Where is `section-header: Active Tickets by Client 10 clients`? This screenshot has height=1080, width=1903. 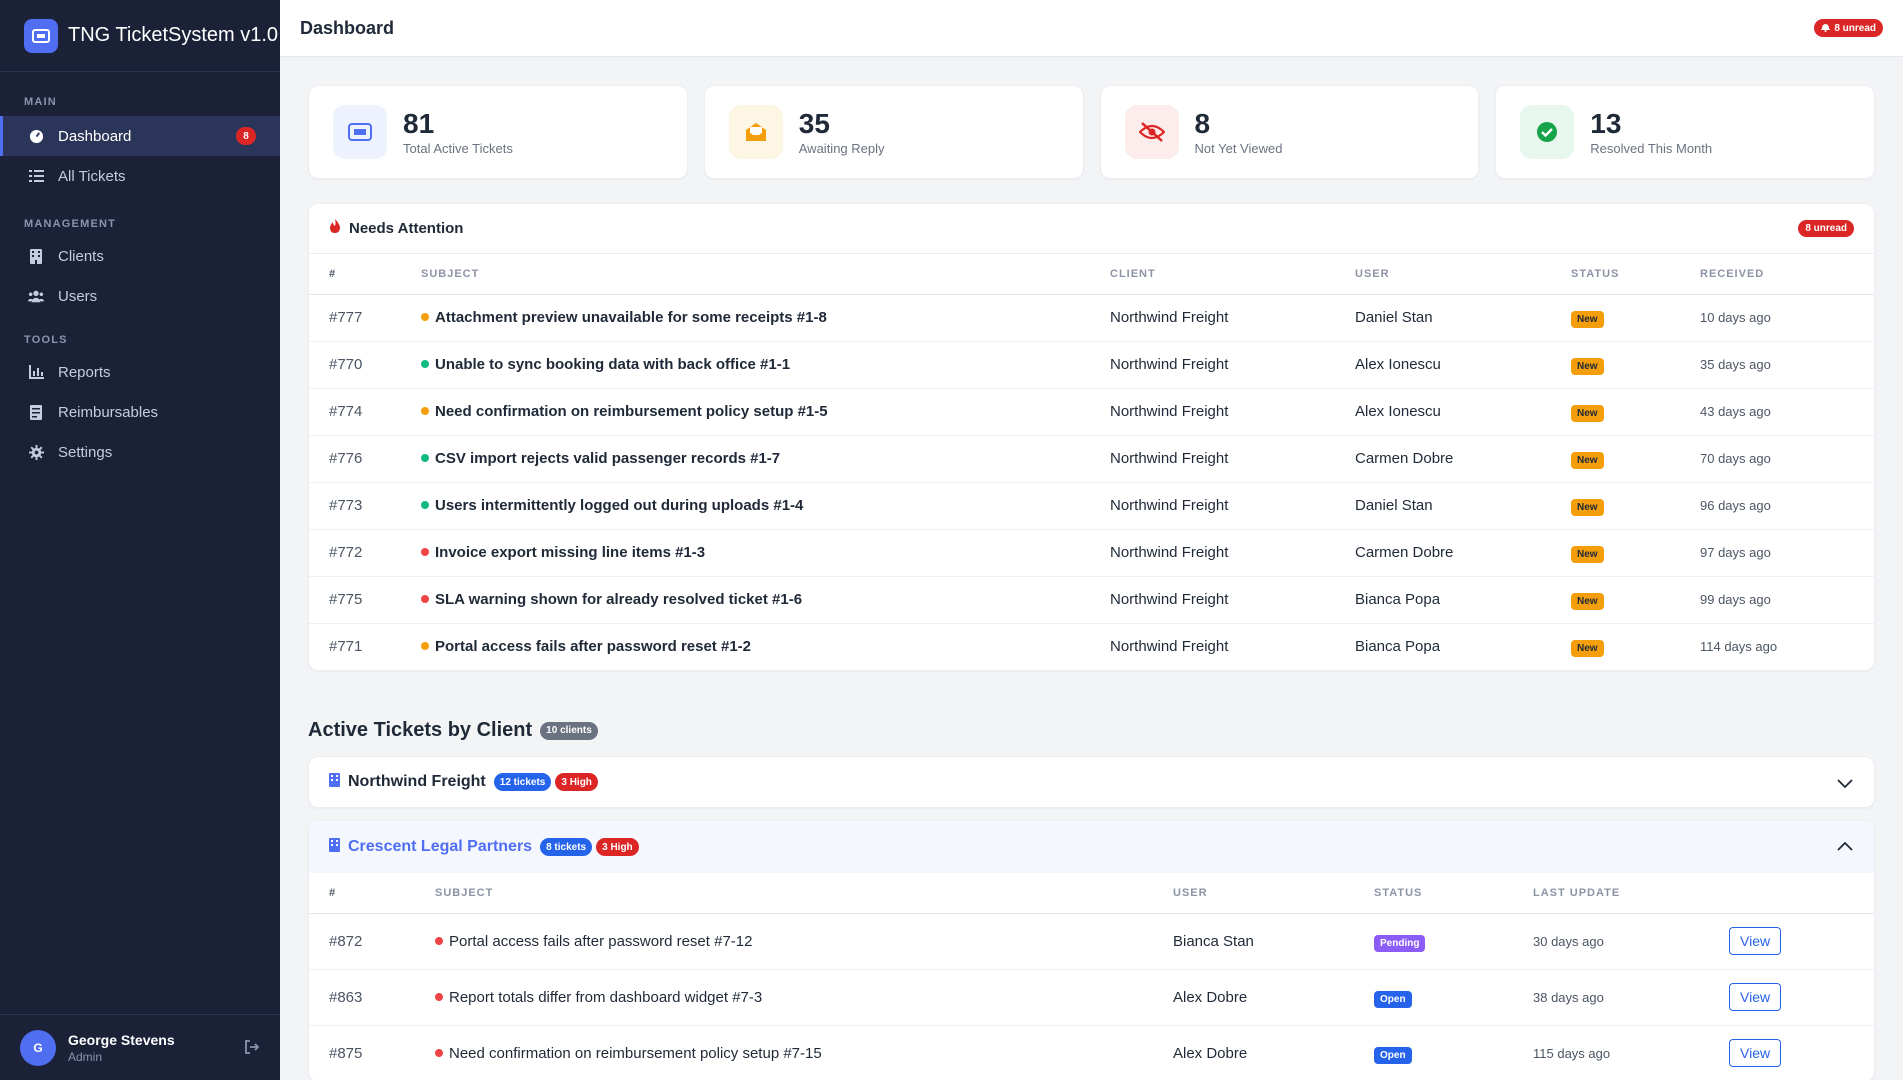
section-header: Active Tickets by Client 10 clients is located at coordinates (1091, 730).